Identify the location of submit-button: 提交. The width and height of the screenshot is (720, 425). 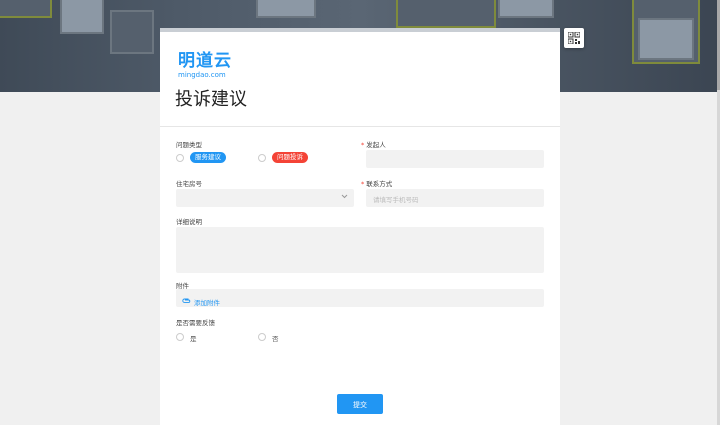
(360, 404).